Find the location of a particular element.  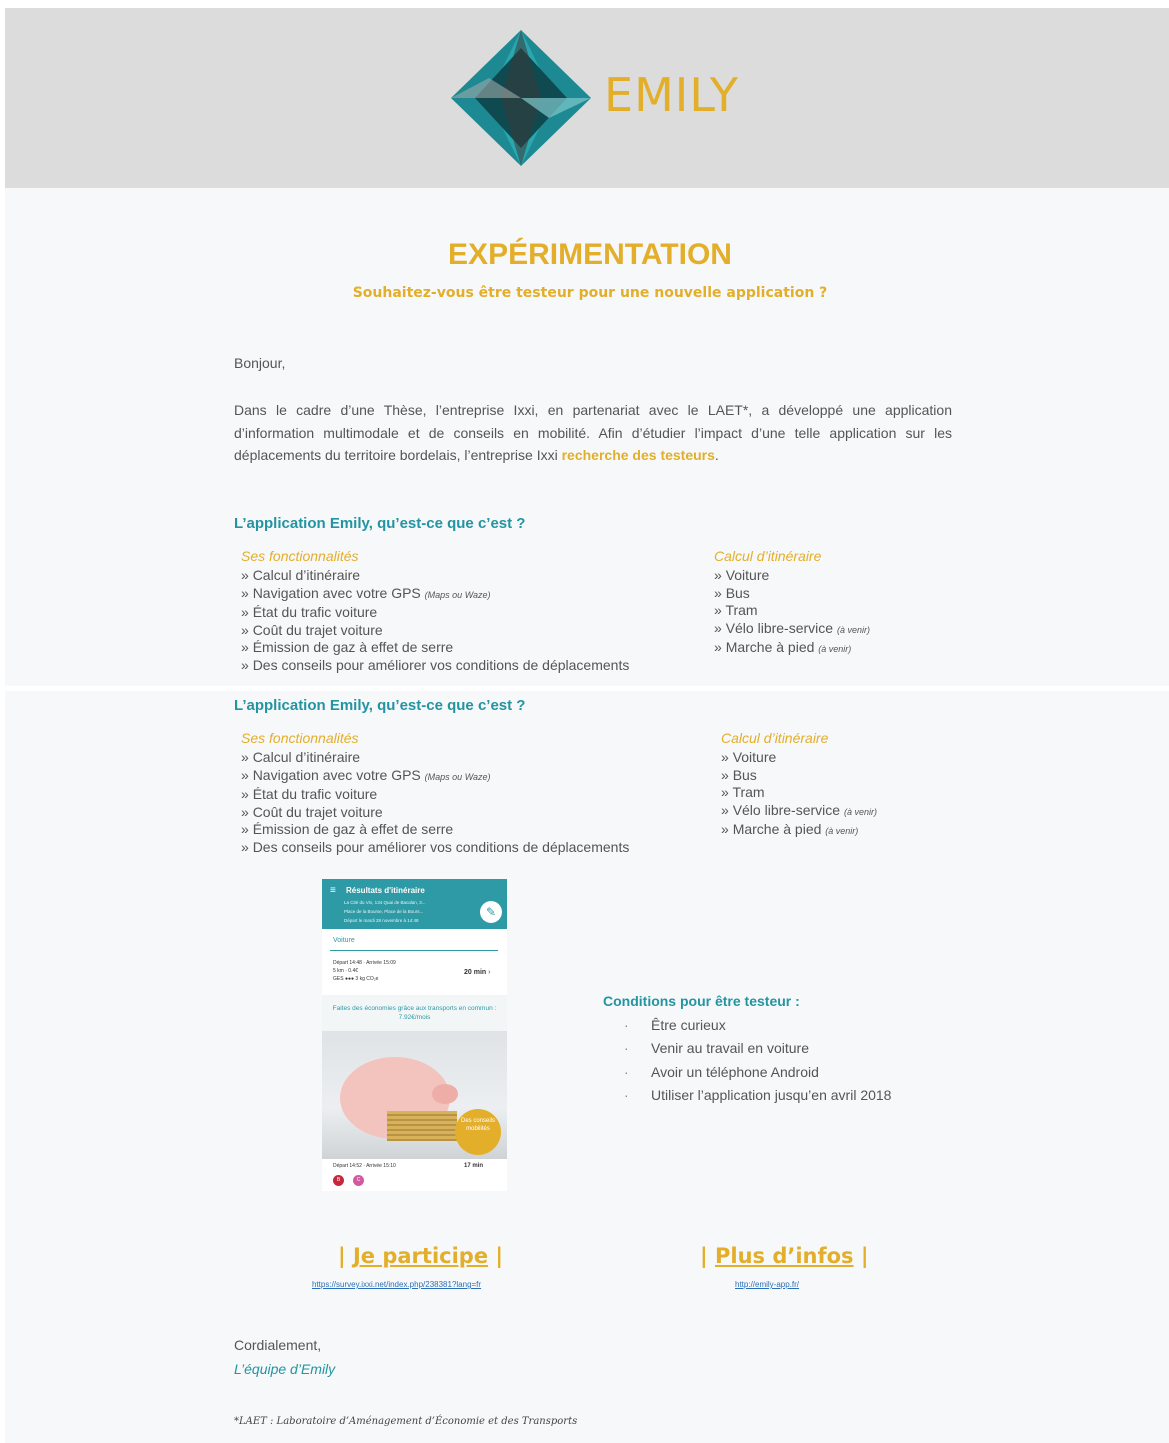

tips-badge: Des conseils mobilités is located at coordinates (478, 1132).